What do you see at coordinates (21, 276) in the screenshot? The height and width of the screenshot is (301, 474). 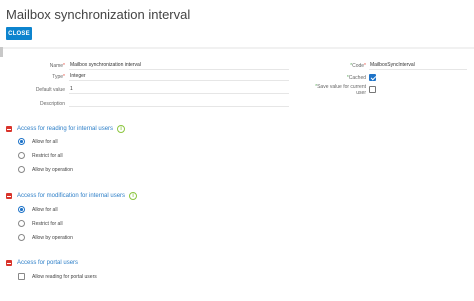 I see `checkbox-icon` at bounding box center [21, 276].